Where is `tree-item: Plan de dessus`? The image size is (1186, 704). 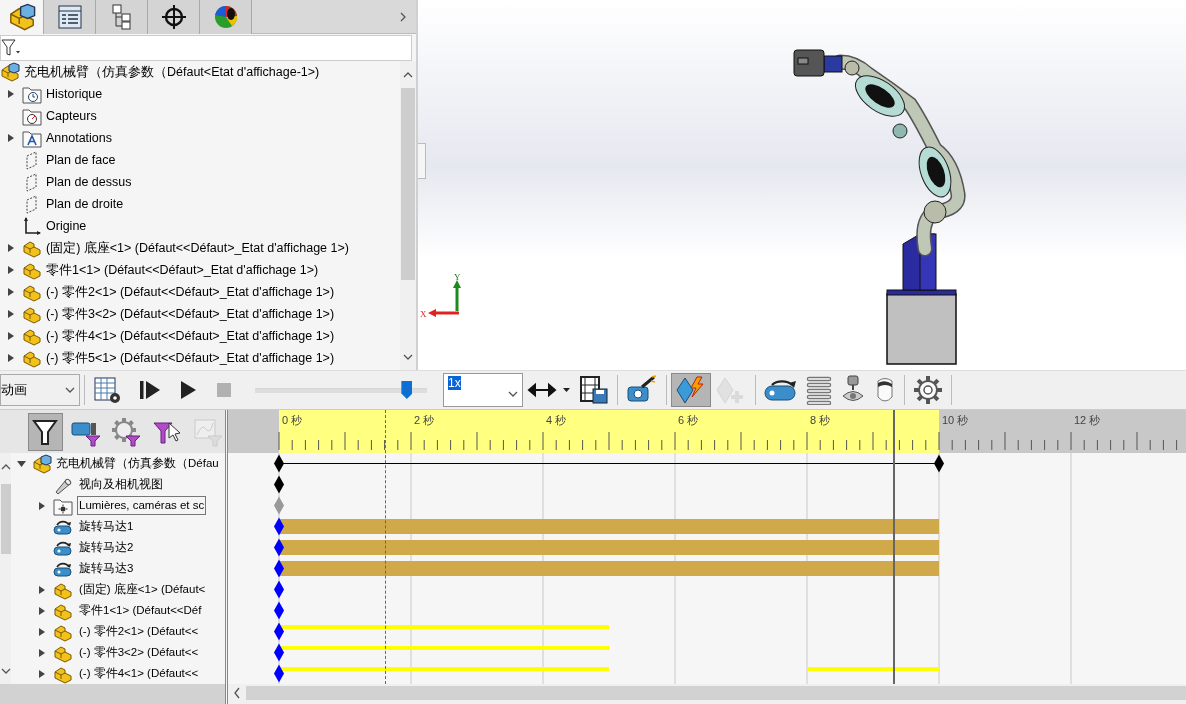
tree-item: Plan de dessus is located at coordinates (89, 182).